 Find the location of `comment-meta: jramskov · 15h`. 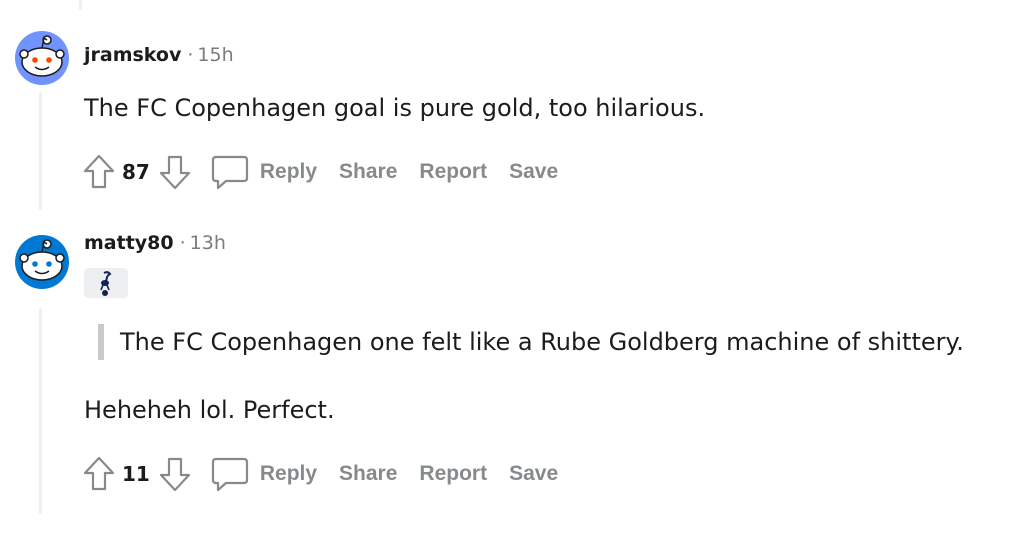

comment-meta: jramskov · 15h is located at coordinates (159, 55).